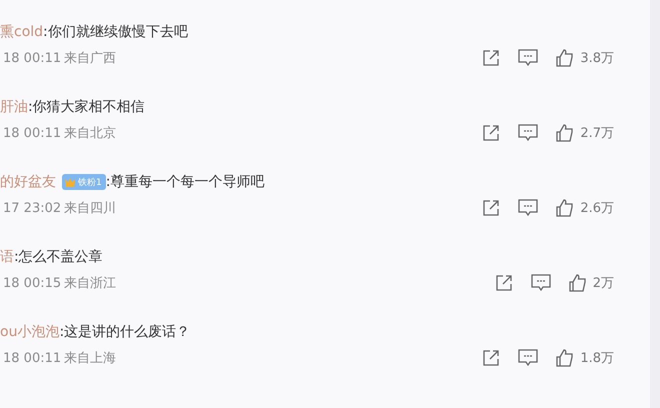  Describe the element at coordinates (585, 358) in the screenshot. I see `like-button: 1.8万` at that location.